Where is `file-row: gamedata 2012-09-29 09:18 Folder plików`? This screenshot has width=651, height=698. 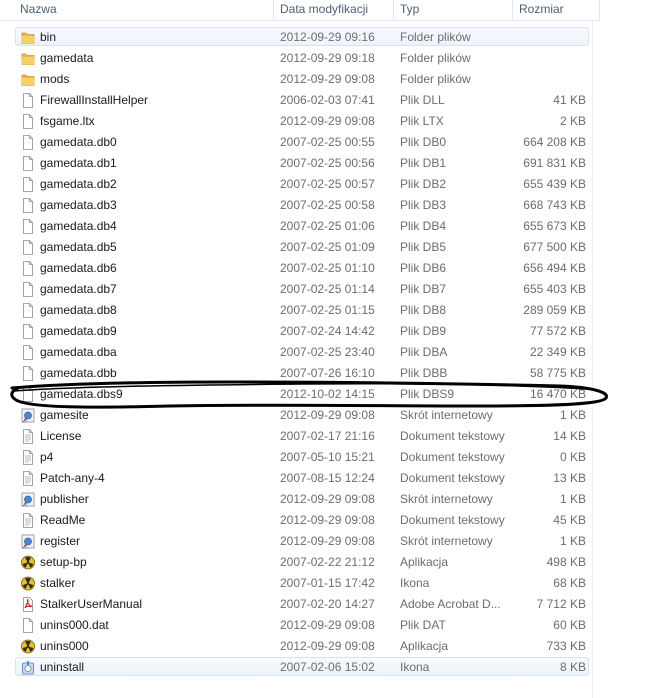
file-row: gamedata 2012-09-29 09:18 Folder plików is located at coordinates (300, 58).